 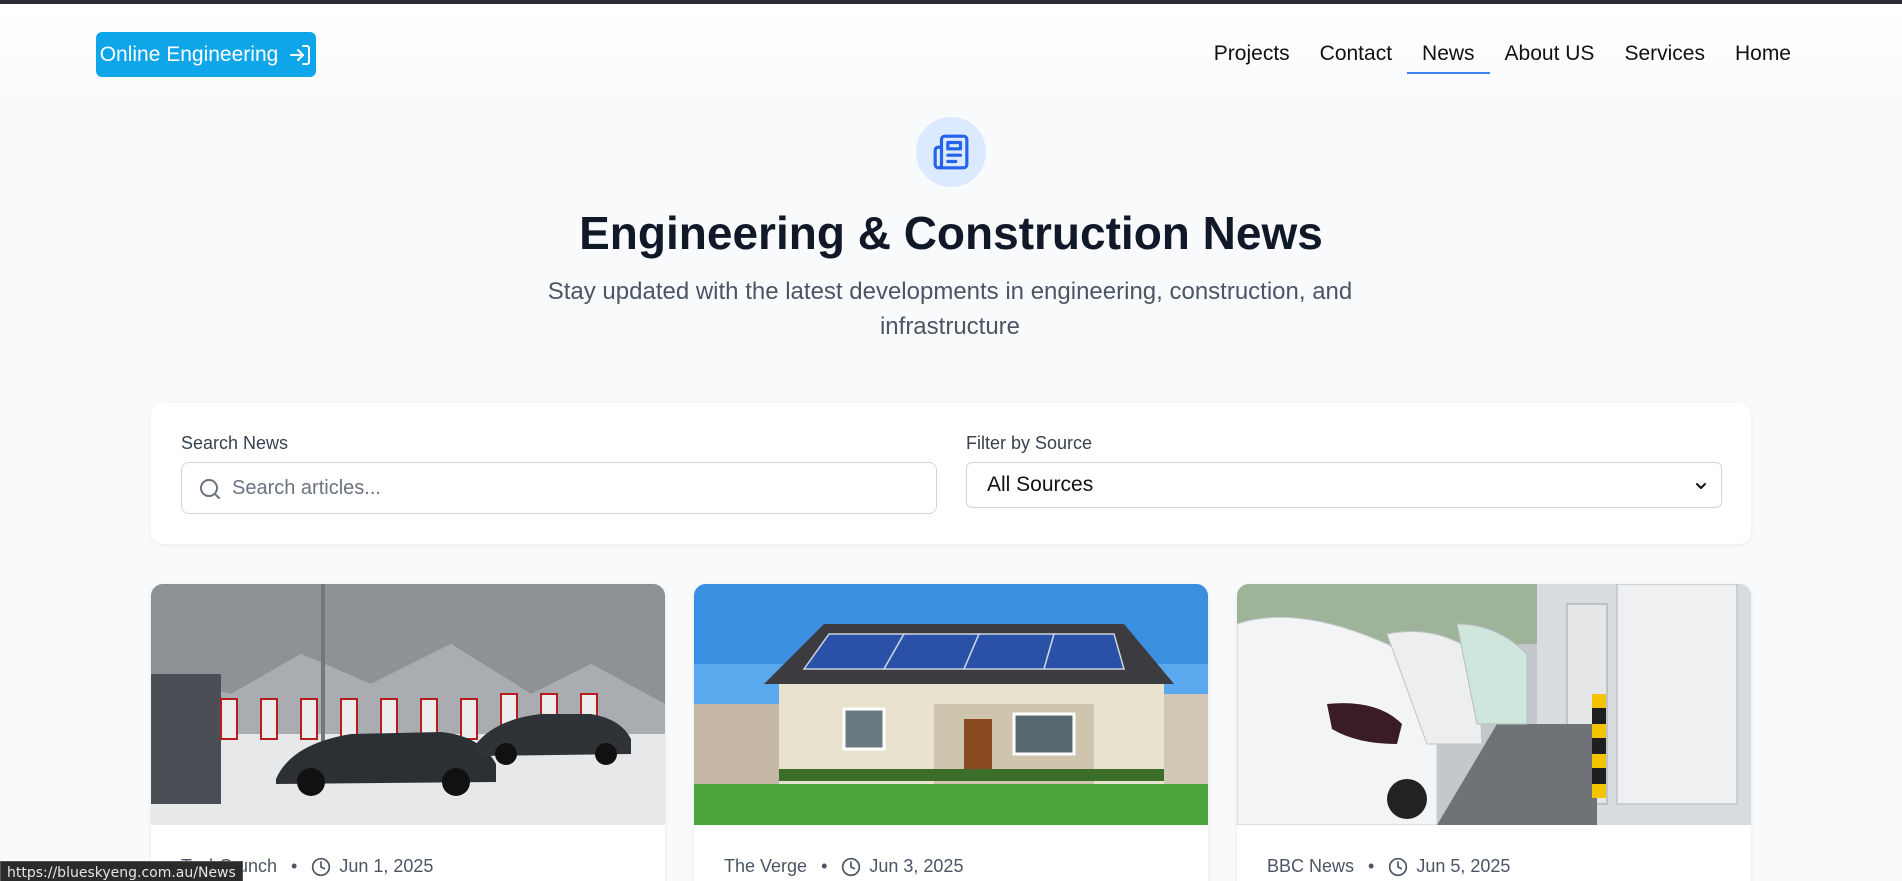 I want to click on brand-label: Online Engineering, so click(x=189, y=54).